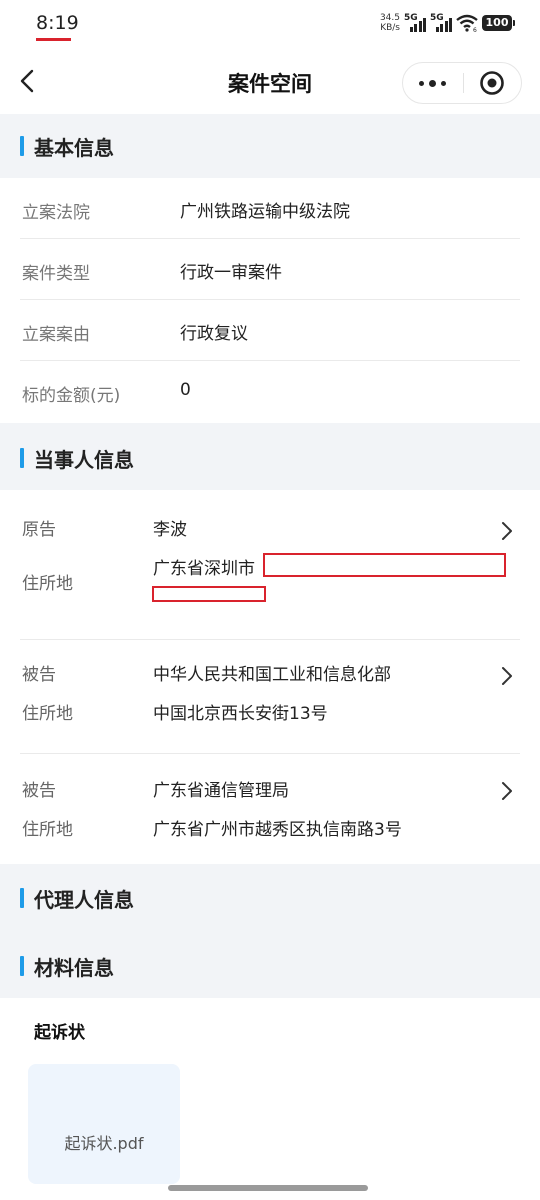 The width and height of the screenshot is (540, 1200). I want to click on info-row-case-type: 案件类型 行政一审案件, so click(270, 269).